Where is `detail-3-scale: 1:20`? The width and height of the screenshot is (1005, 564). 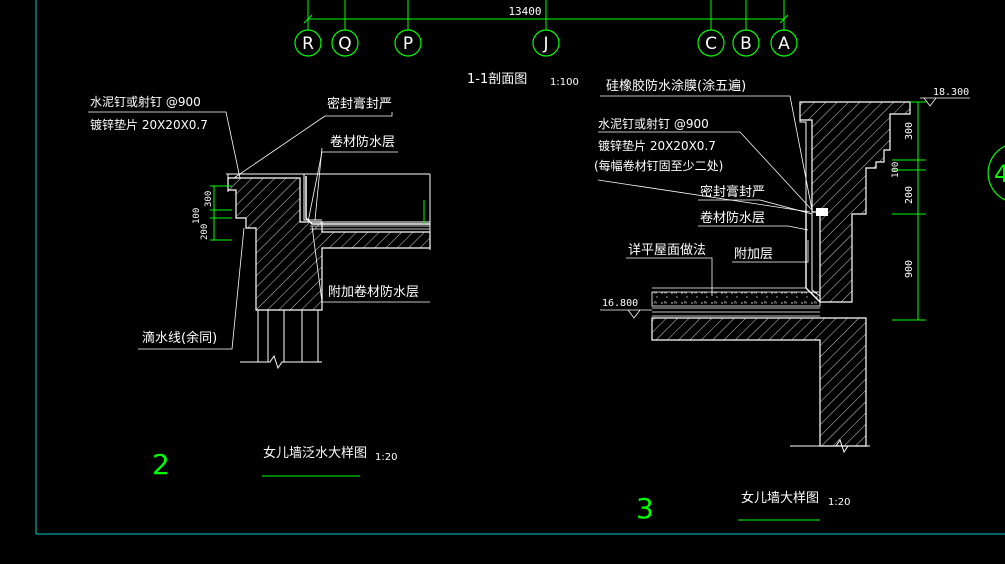
detail-3-scale: 1:20 is located at coordinates (839, 502).